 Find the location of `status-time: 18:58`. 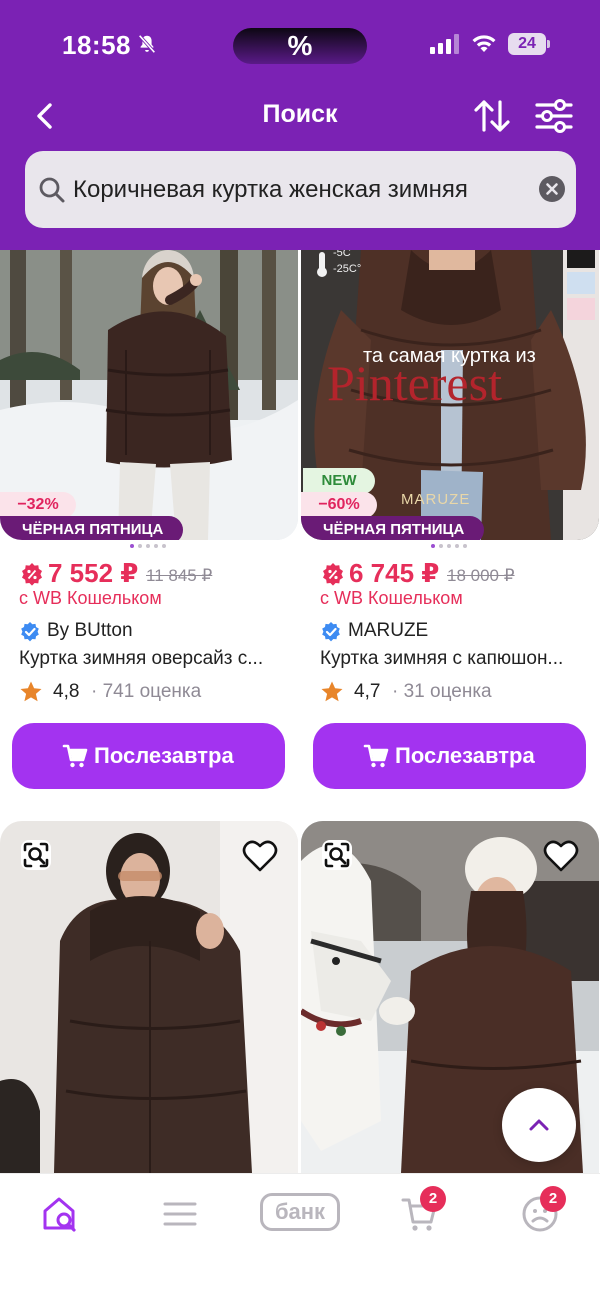

status-time: 18:58 is located at coordinates (96, 45).